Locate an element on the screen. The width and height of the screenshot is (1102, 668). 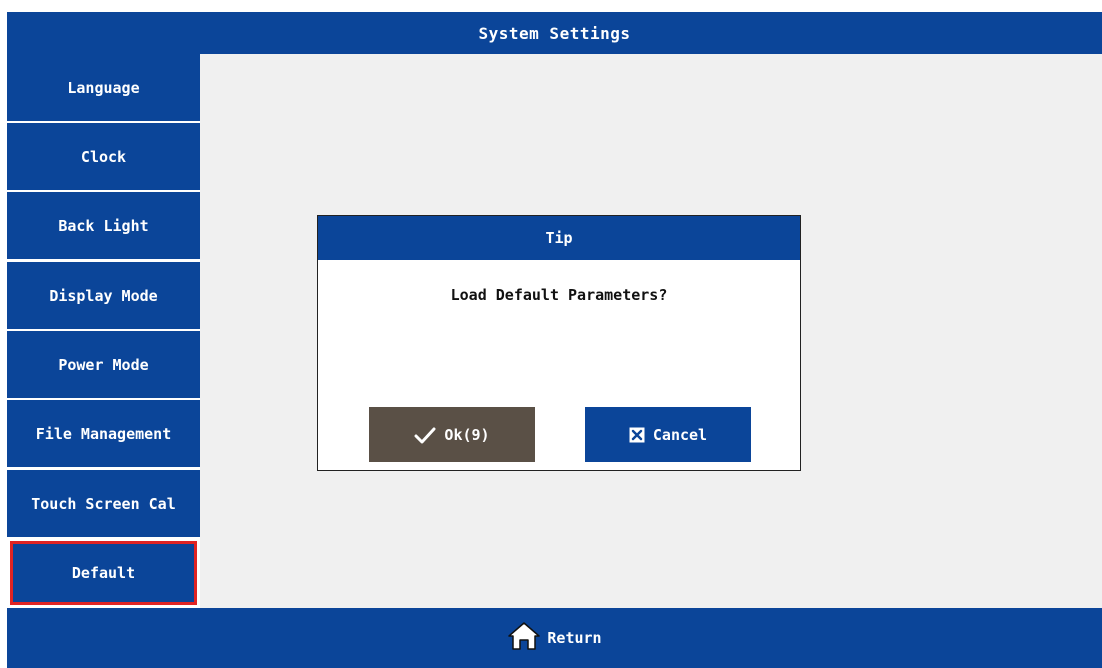
sidebar-item-language: Language is located at coordinates (103, 87).